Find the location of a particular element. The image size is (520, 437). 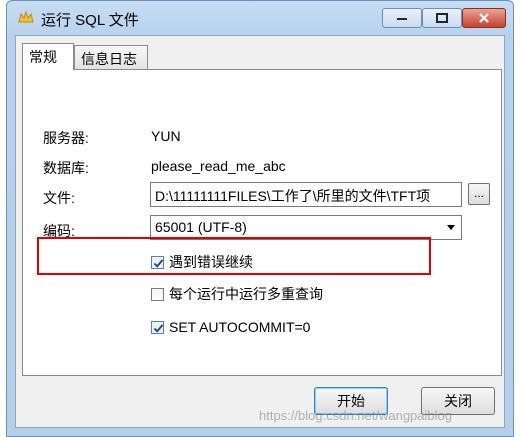

option-multi-query: 每个运行中运行多重查询 is located at coordinates (237, 294).